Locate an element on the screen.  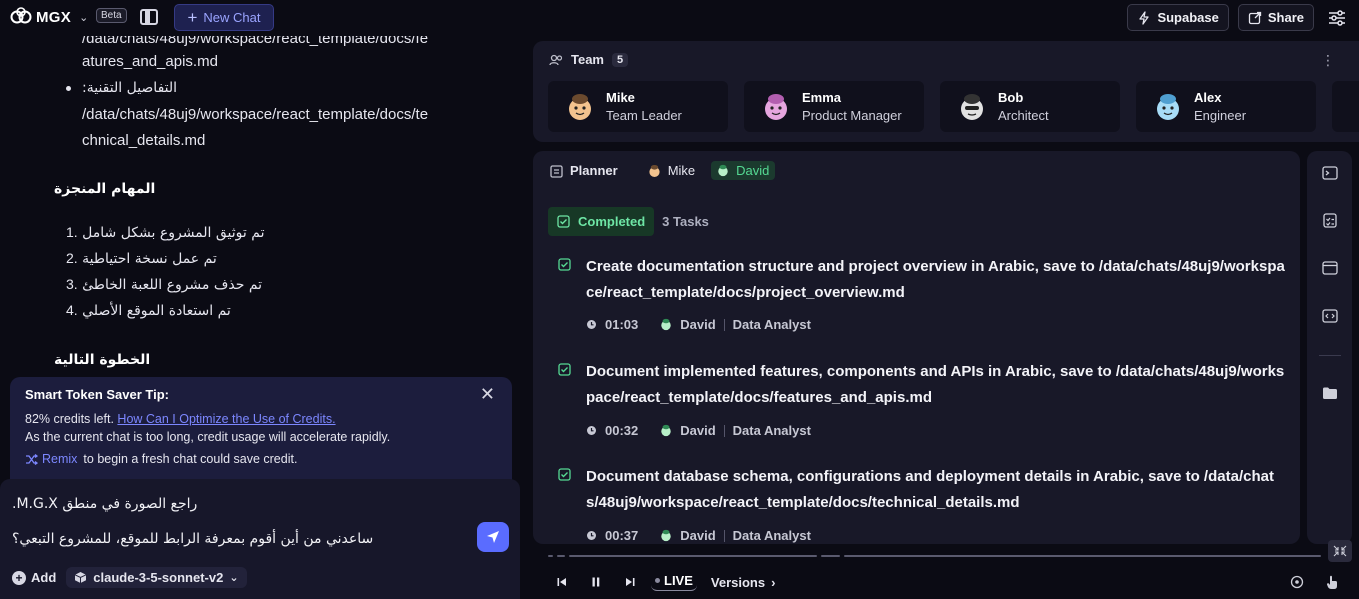
versions-button: Versions › is located at coordinates (743, 582).